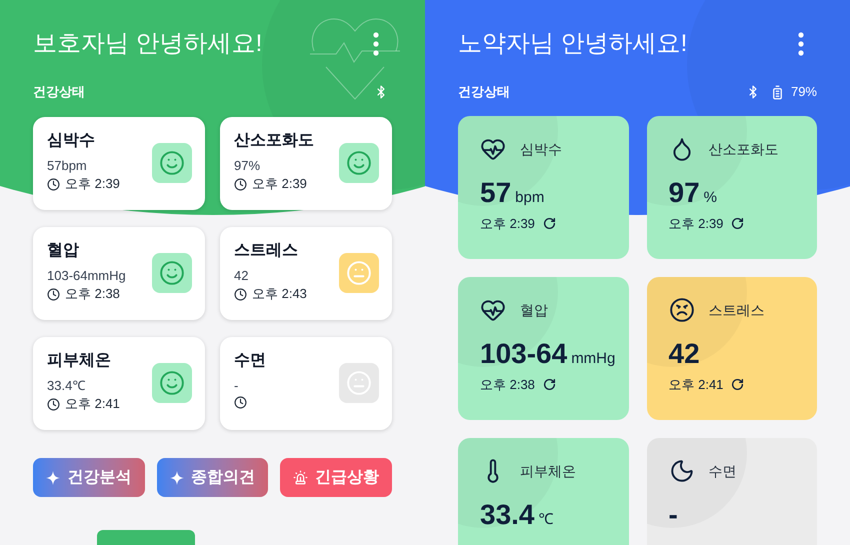 The image size is (850, 545). Describe the element at coordinates (359, 273) in the screenshot. I see `neutral-face-icon` at that location.